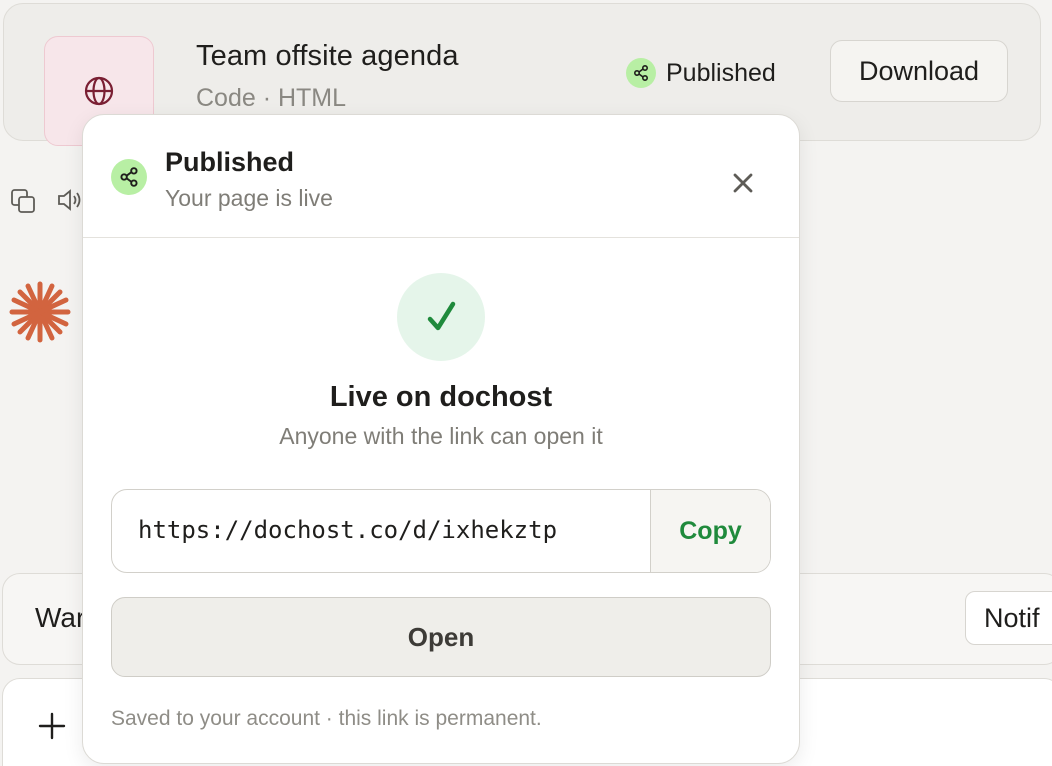  Describe the element at coordinates (1008, 618) in the screenshot. I see `notification-button: Notif` at that location.